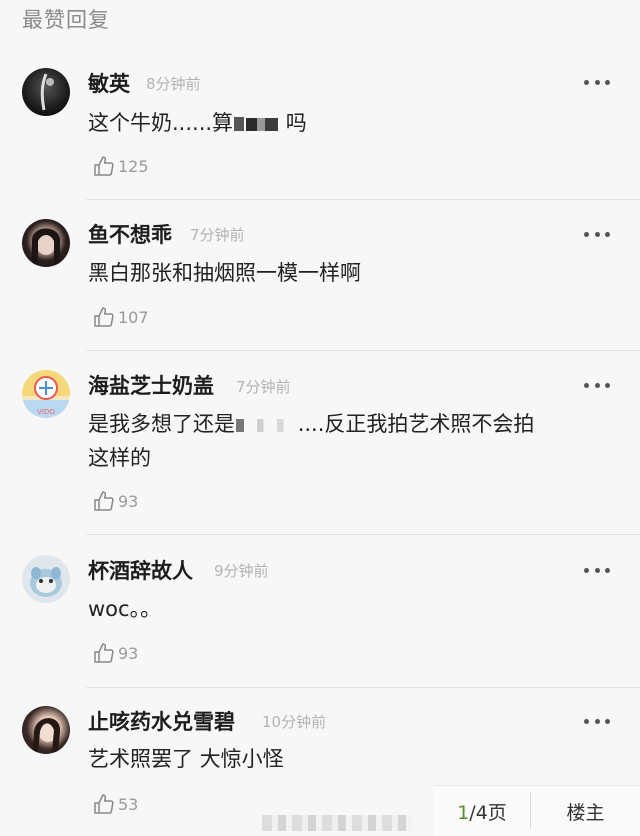 The image size is (640, 836). I want to click on username: 止咳药水兑雪碧, so click(161, 721).